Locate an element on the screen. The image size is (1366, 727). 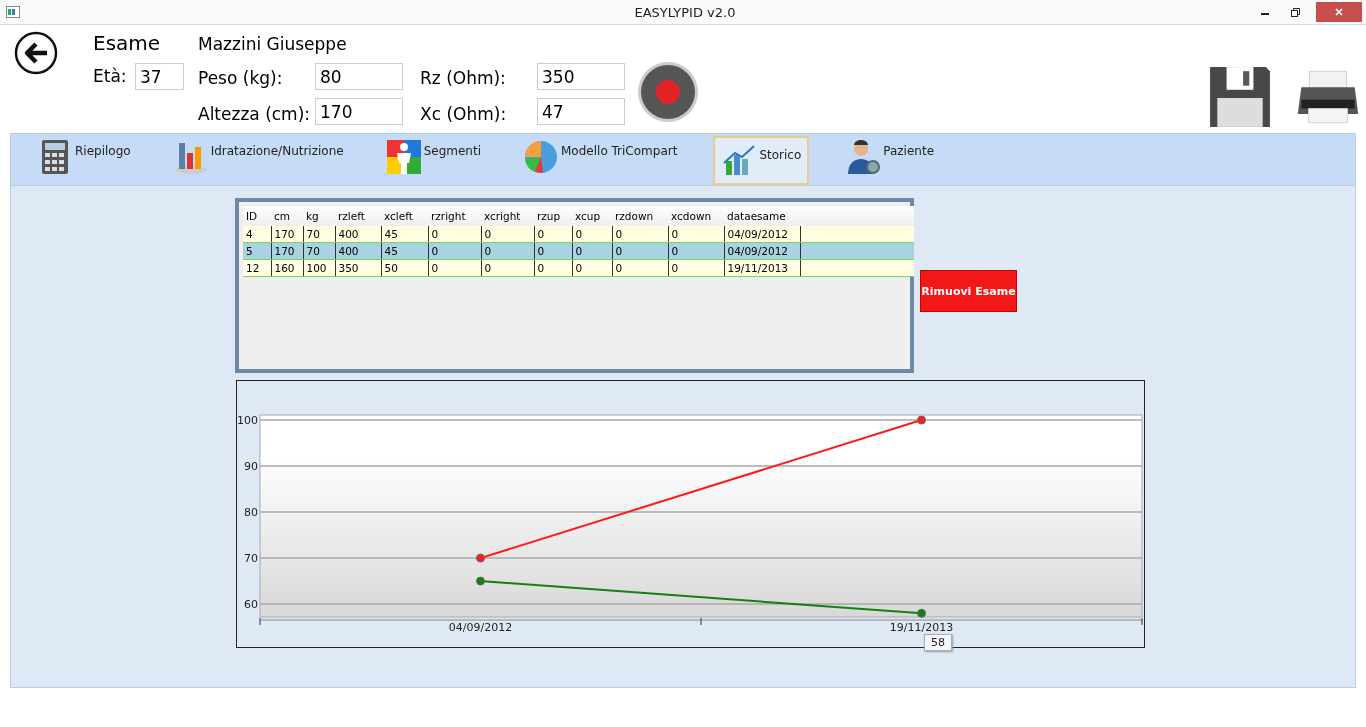
y-tick-label: 100 is located at coordinates (247, 421).